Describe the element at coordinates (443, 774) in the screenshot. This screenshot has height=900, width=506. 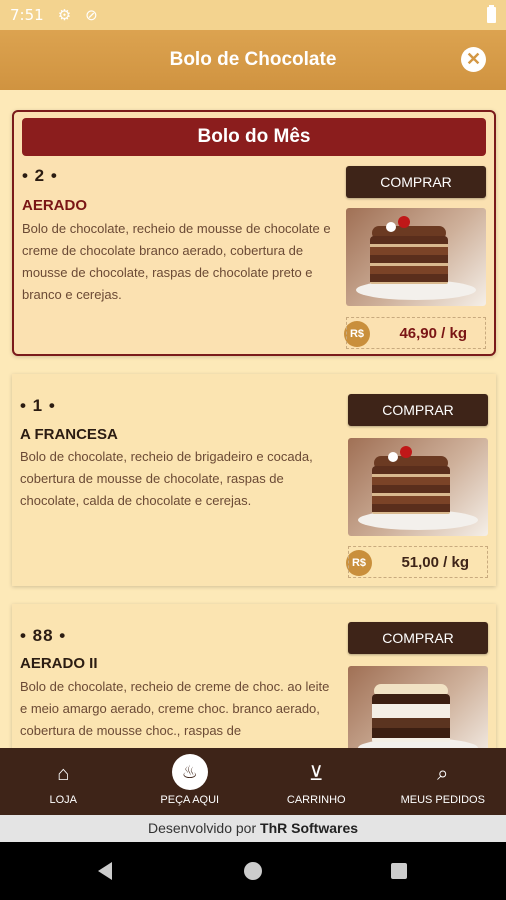
I see `search-icon: ⌕` at that location.